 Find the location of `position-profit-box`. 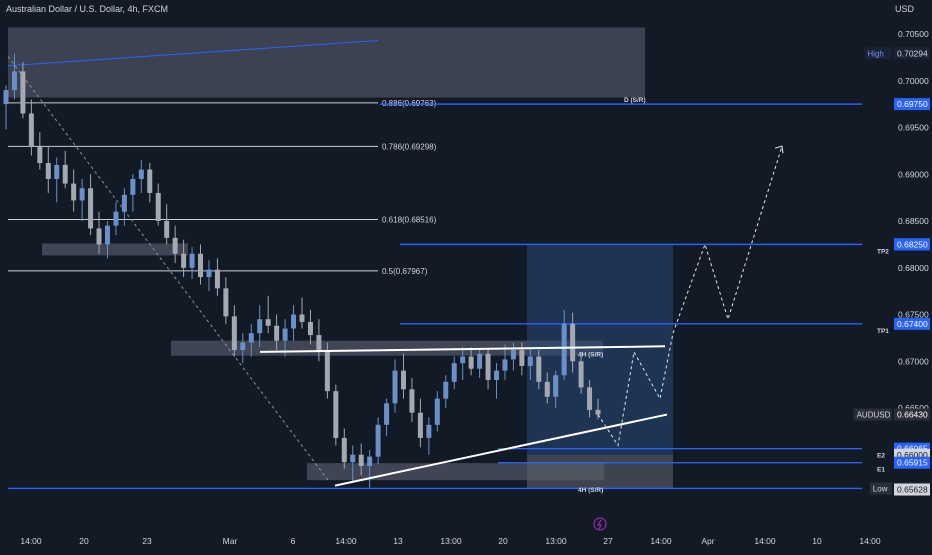

position-profit-box is located at coordinates (600, 349).